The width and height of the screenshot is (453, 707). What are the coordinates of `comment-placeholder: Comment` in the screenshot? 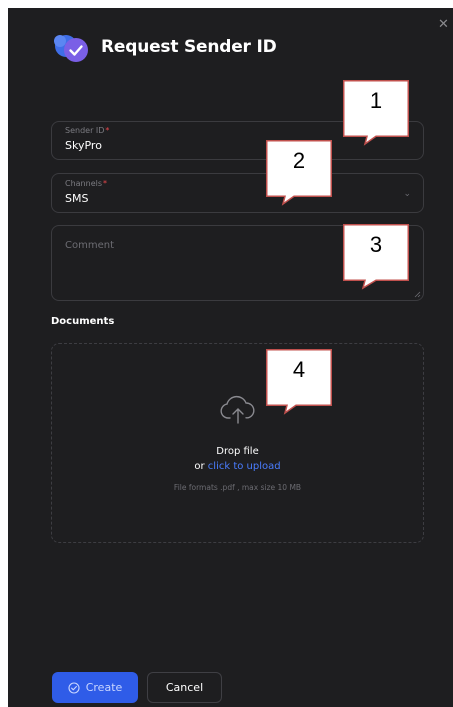 It's located at (89, 245).